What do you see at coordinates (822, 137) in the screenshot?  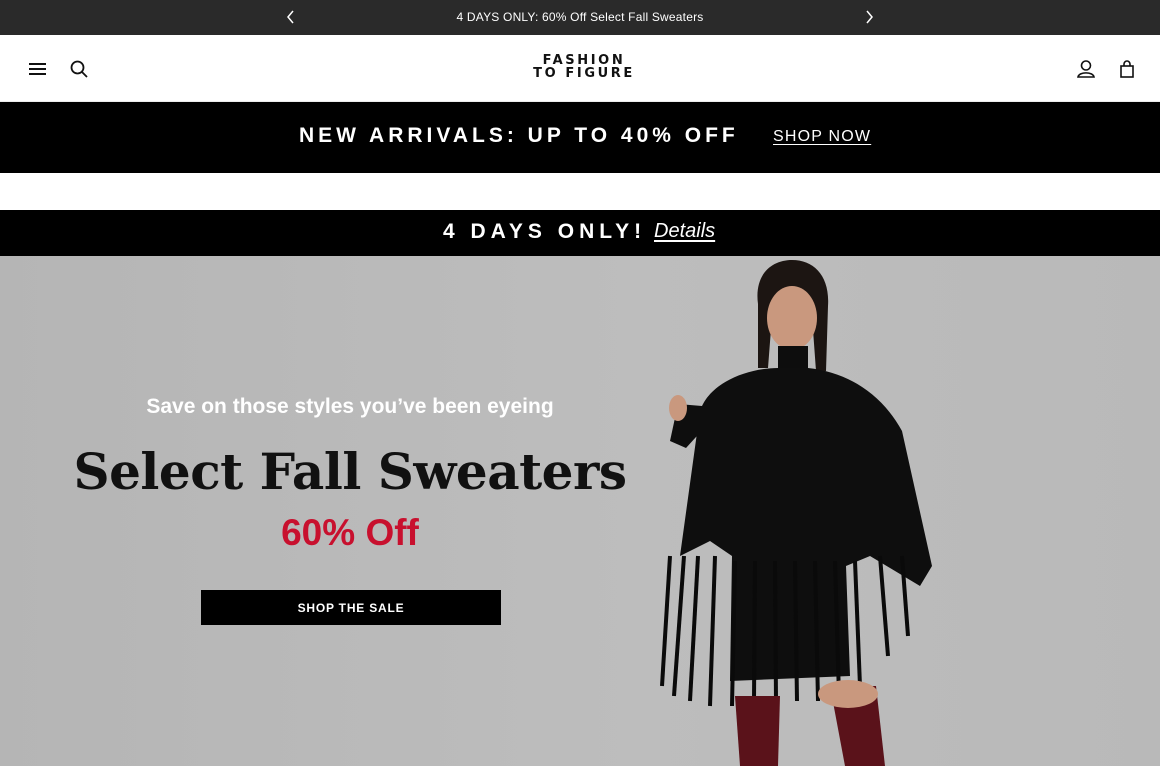 I see `shop-now-link: SHOP NOW` at bounding box center [822, 137].